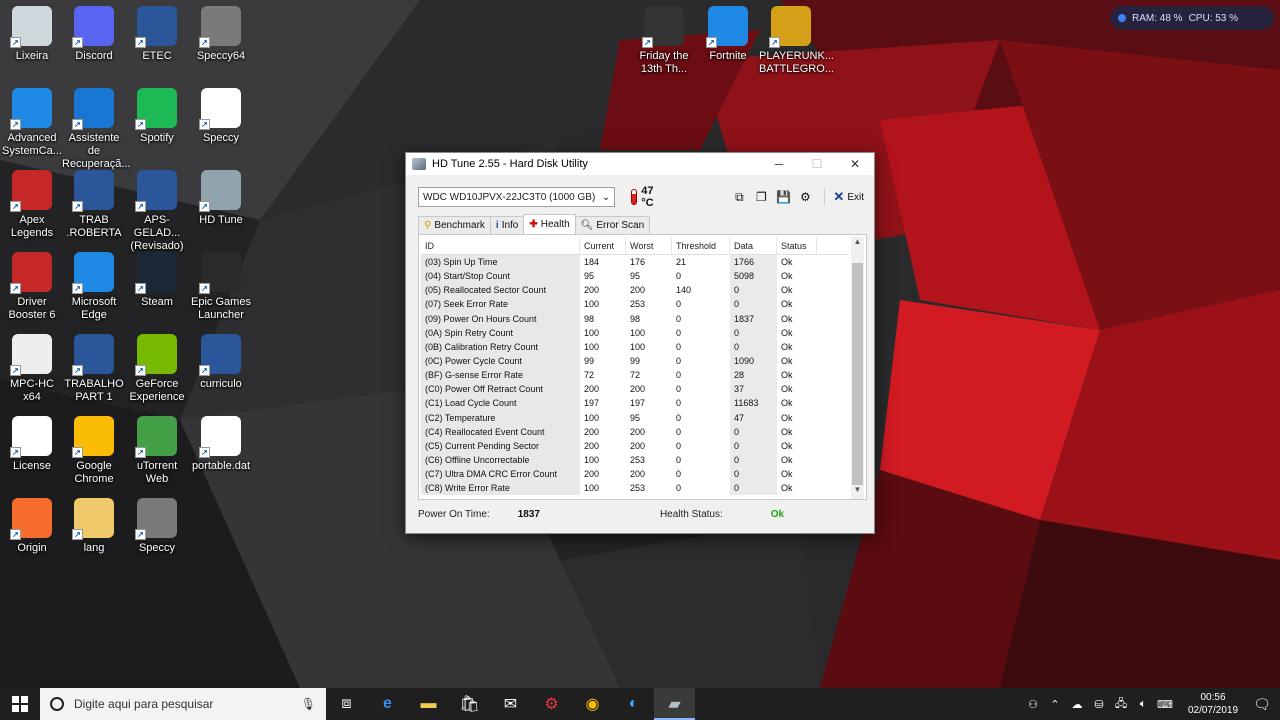 This screenshot has width=1280, height=720. Describe the element at coordinates (635, 417) in the screenshot. I see `table-row: (C2) Temperature 100 95 0 47 Ok` at that location.